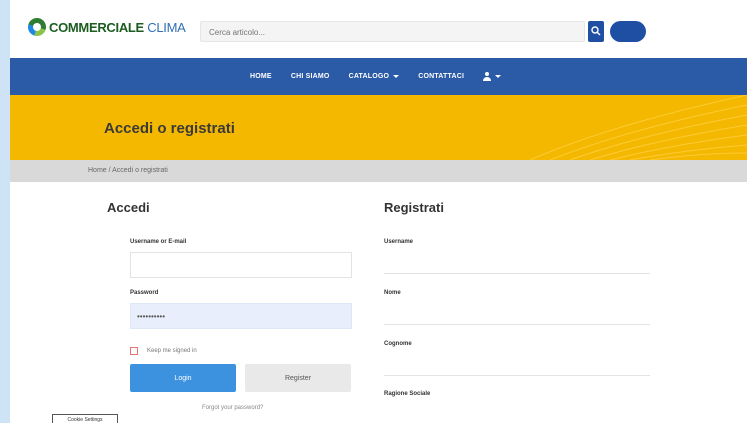  I want to click on account-menu, so click(492, 76).